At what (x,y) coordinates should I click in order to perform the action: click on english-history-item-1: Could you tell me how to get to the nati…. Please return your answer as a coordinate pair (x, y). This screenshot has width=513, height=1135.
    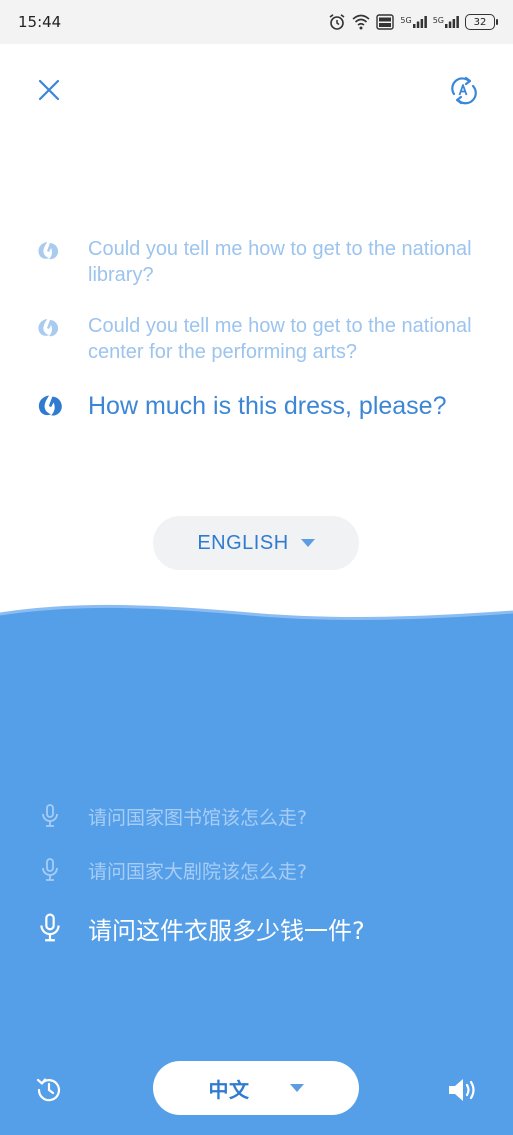
    Looking at the image, I should click on (266, 262).